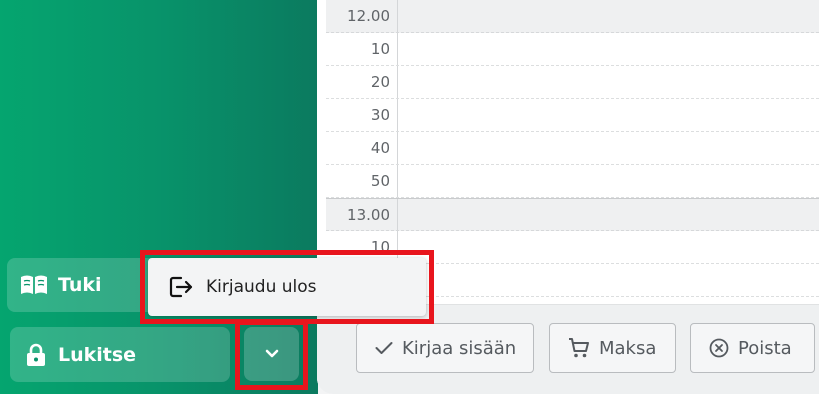 This screenshot has height=394, width=819. I want to click on time-slot-row: 20, so click(572, 82).